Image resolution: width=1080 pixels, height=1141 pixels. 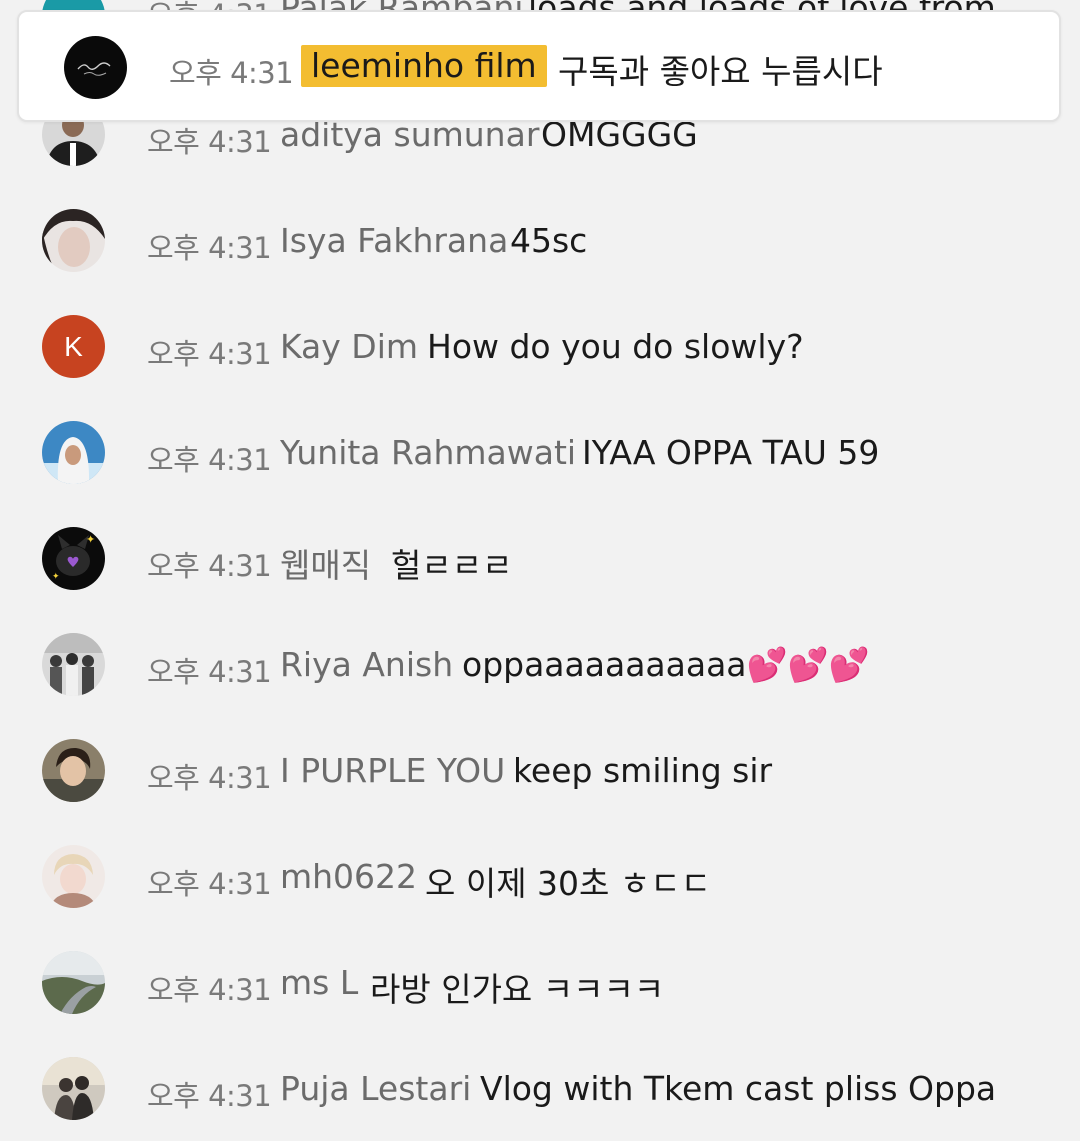 What do you see at coordinates (568, 883) in the screenshot?
I see `message-text: 오 이제 30초 ㅎㄷㄷ` at bounding box center [568, 883].